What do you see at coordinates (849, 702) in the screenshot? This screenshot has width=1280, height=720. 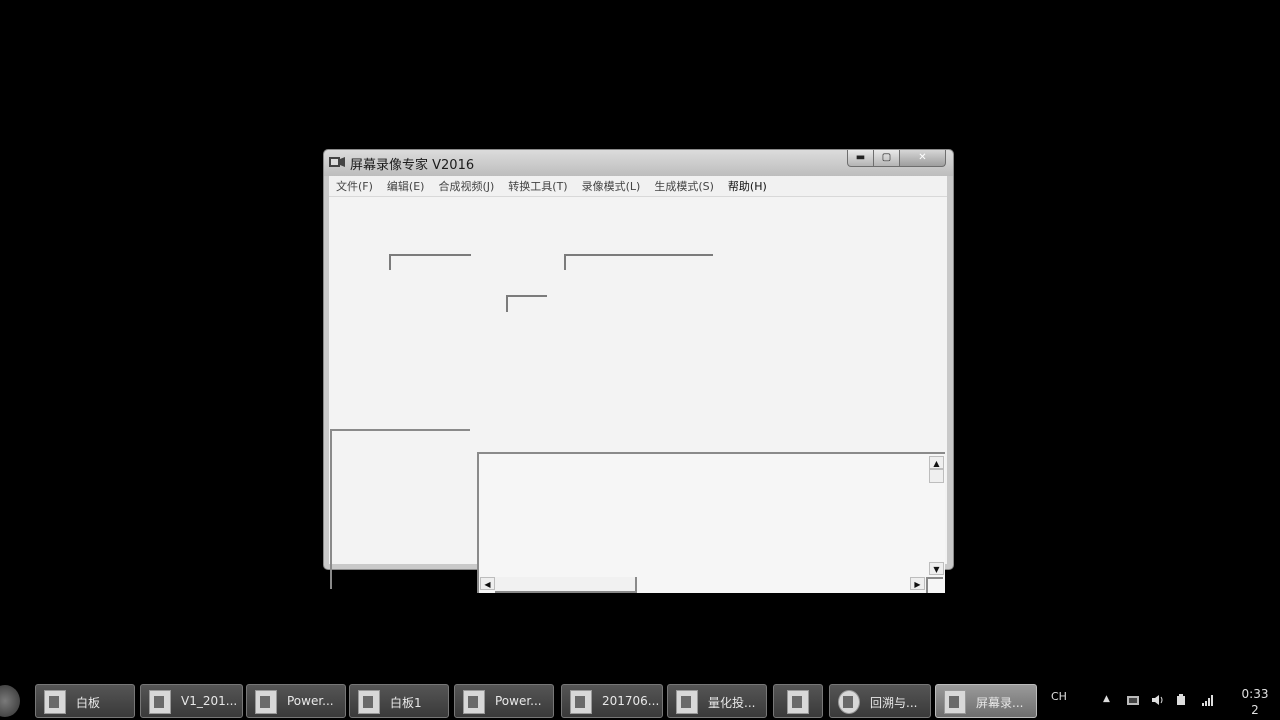 I see `browser-icon` at bounding box center [849, 702].